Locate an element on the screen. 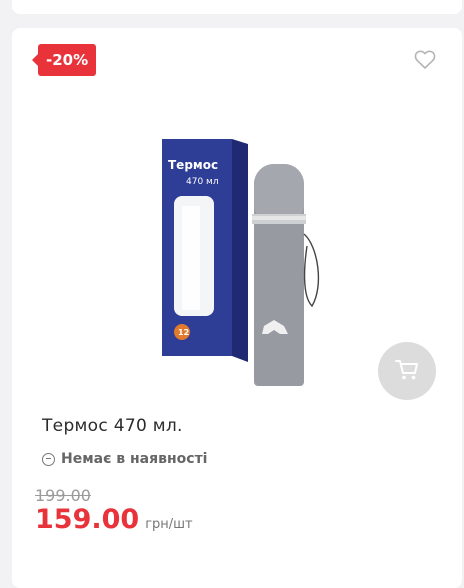  box-label-title: Термос is located at coordinates (193, 165).